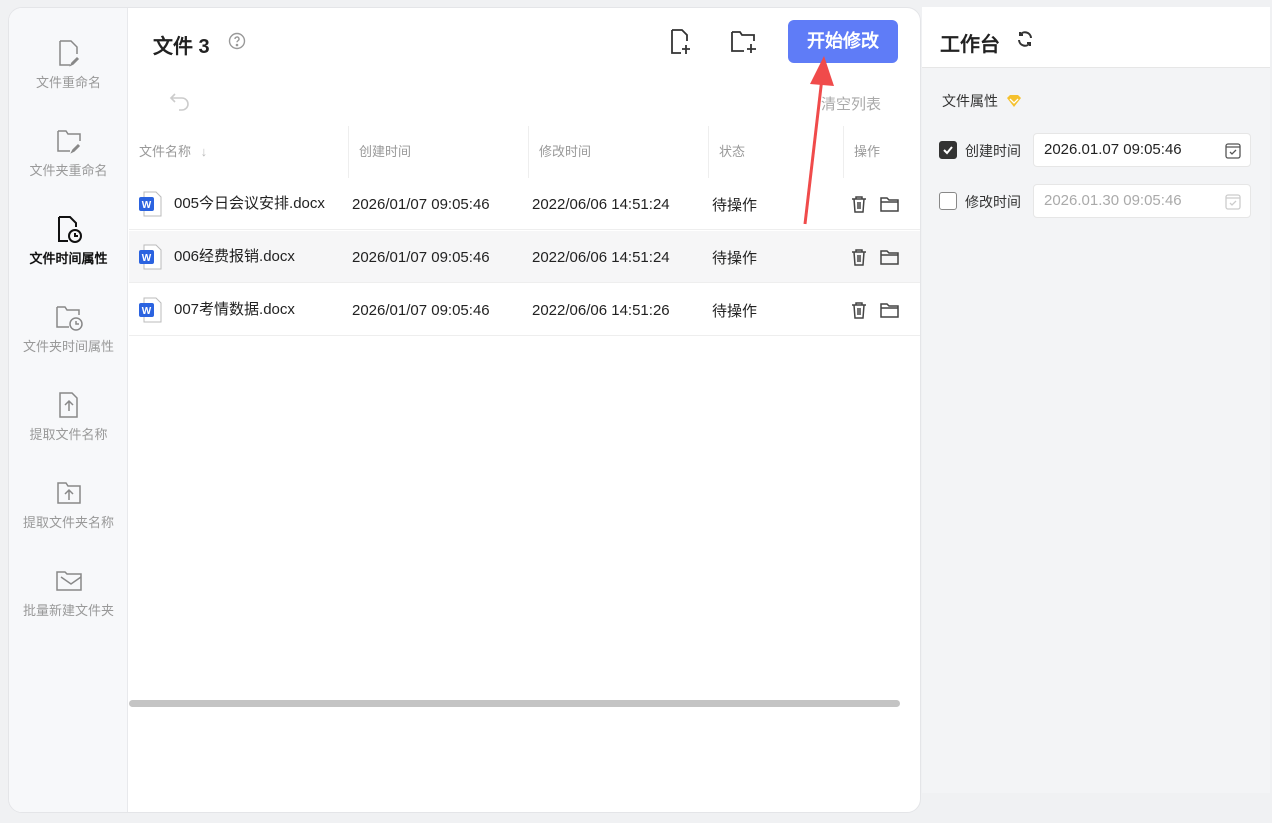 This screenshot has width=1272, height=823. What do you see at coordinates (881, 152) in the screenshot?
I see `column-header-actions: 操作` at bounding box center [881, 152].